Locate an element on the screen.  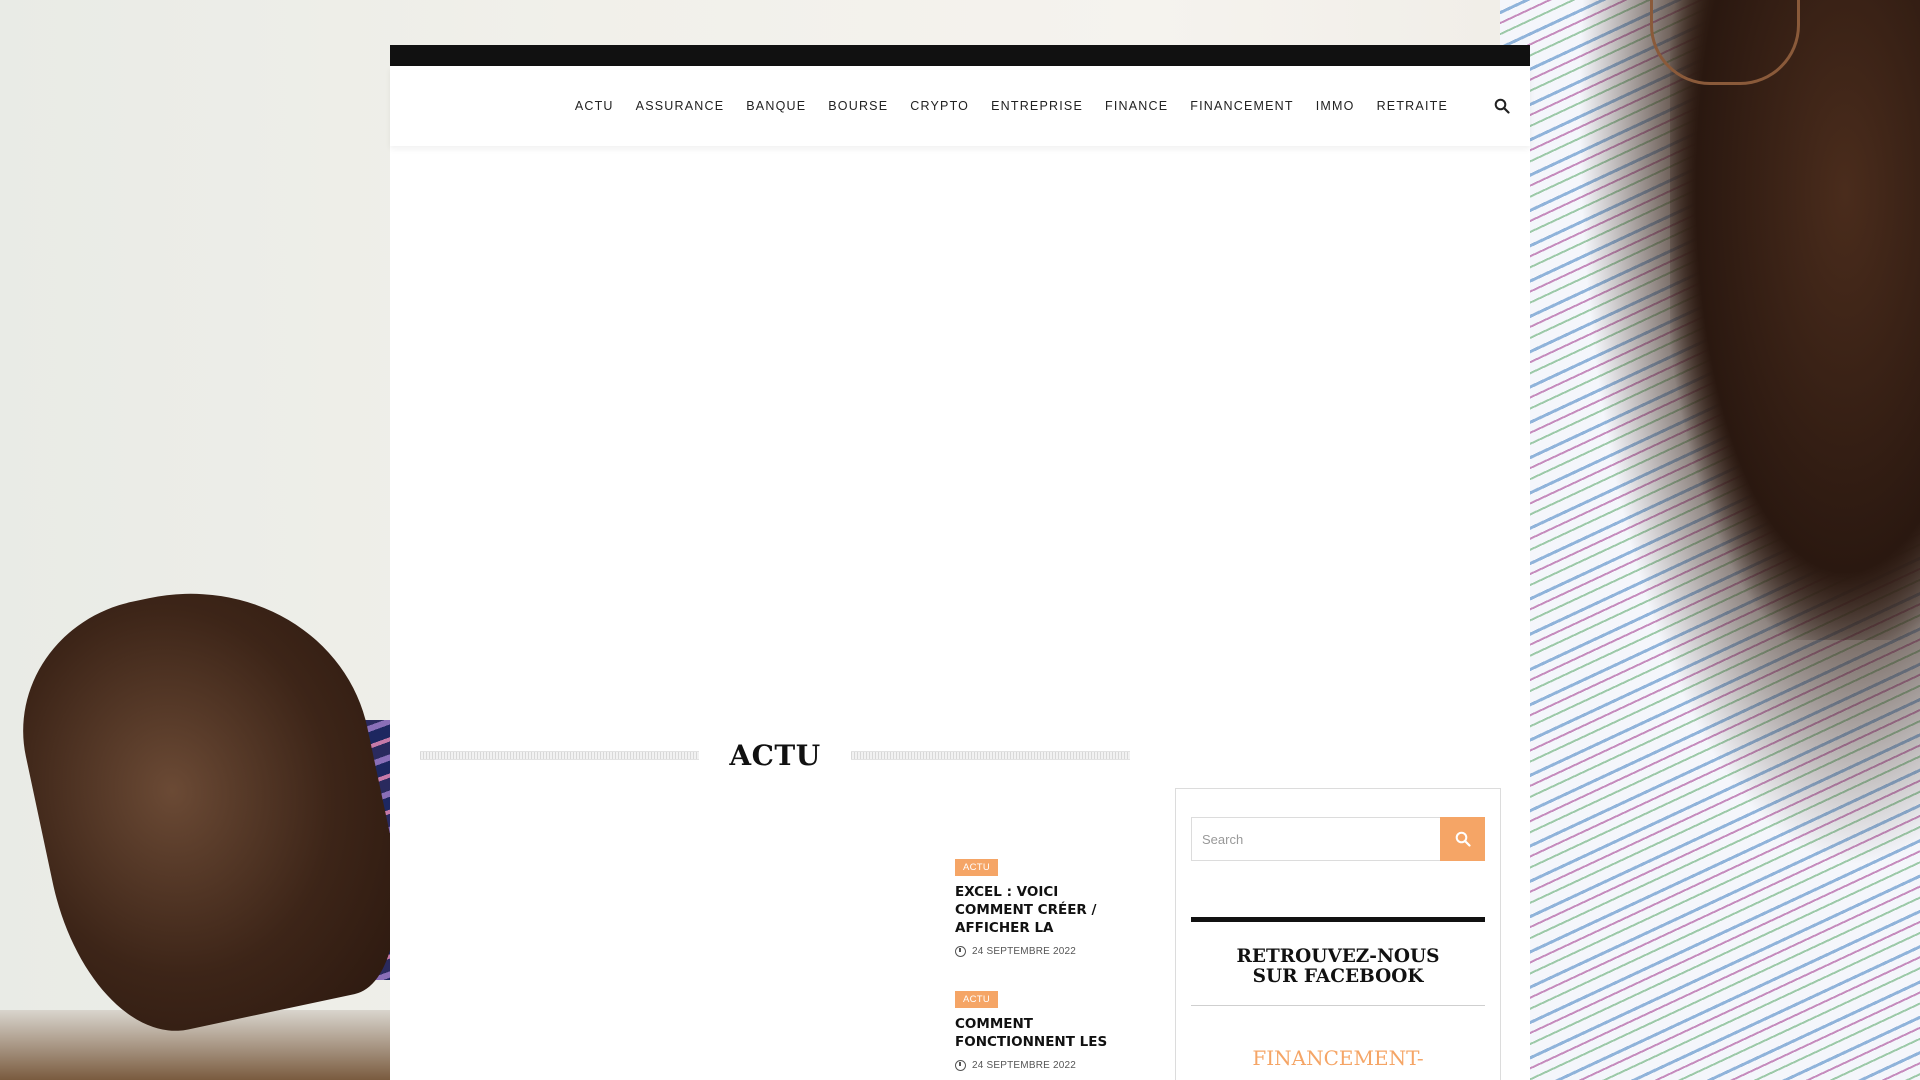
sidebar-search is located at coordinates (1338, 839).